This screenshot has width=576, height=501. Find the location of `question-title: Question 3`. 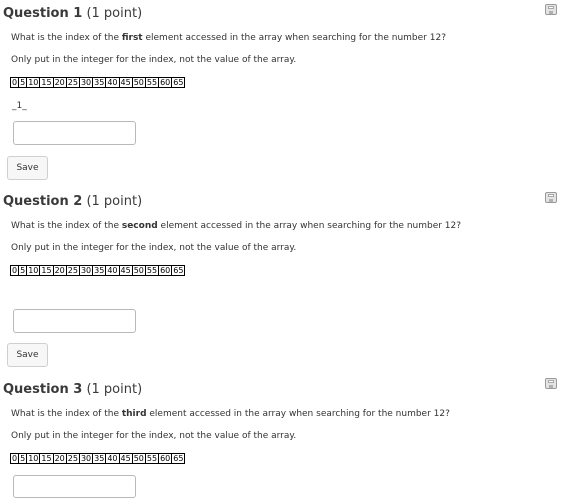

question-title: Question 3 is located at coordinates (43, 389).